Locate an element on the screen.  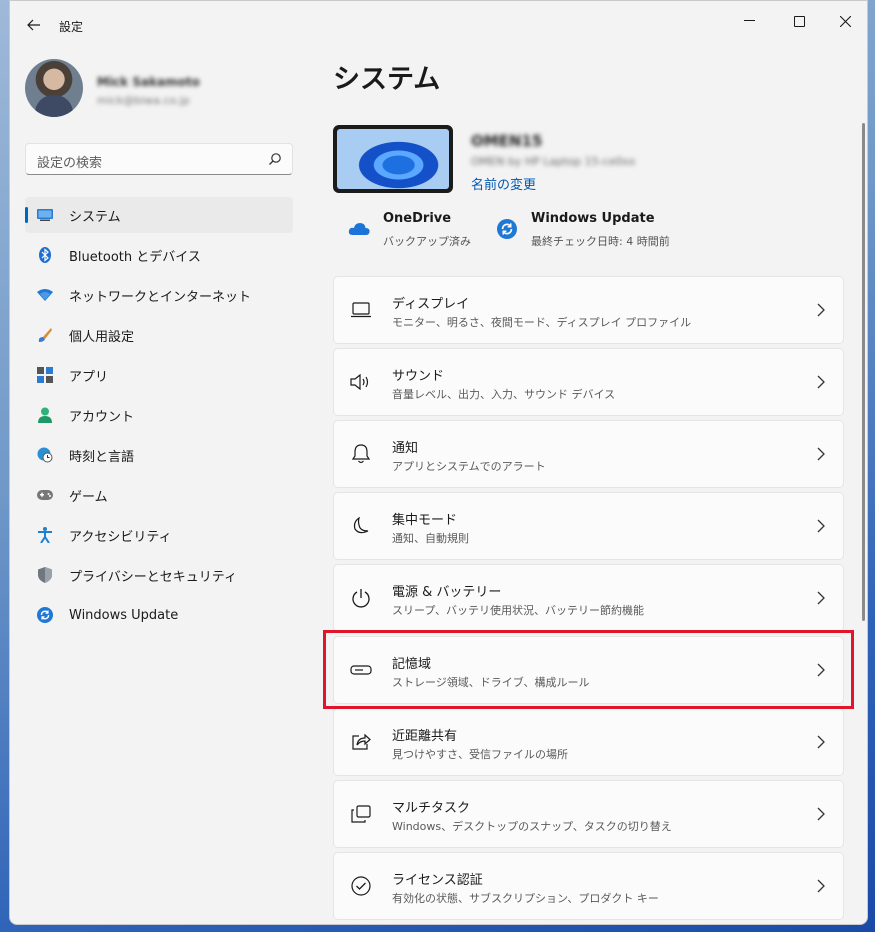
avatar is located at coordinates (54, 88).